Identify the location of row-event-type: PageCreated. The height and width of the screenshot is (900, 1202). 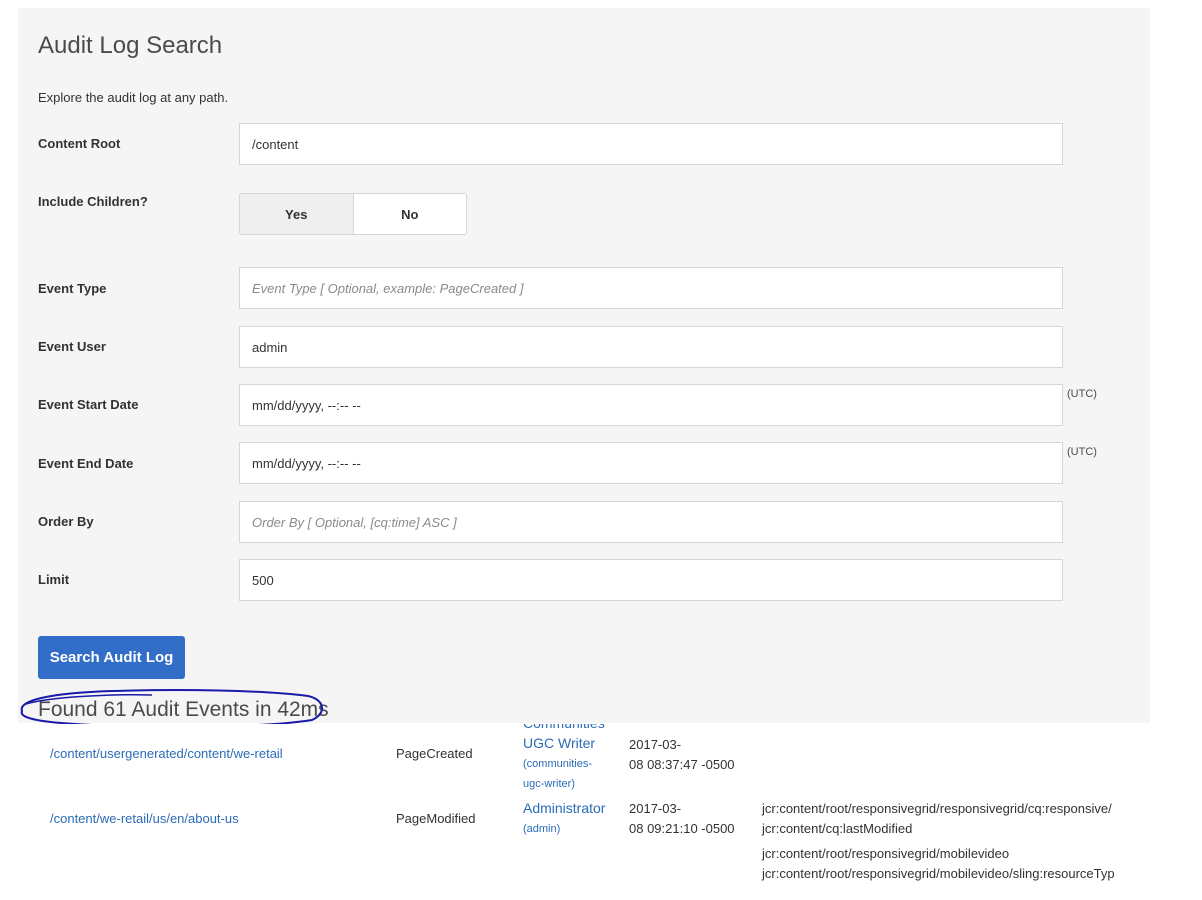
(434, 753).